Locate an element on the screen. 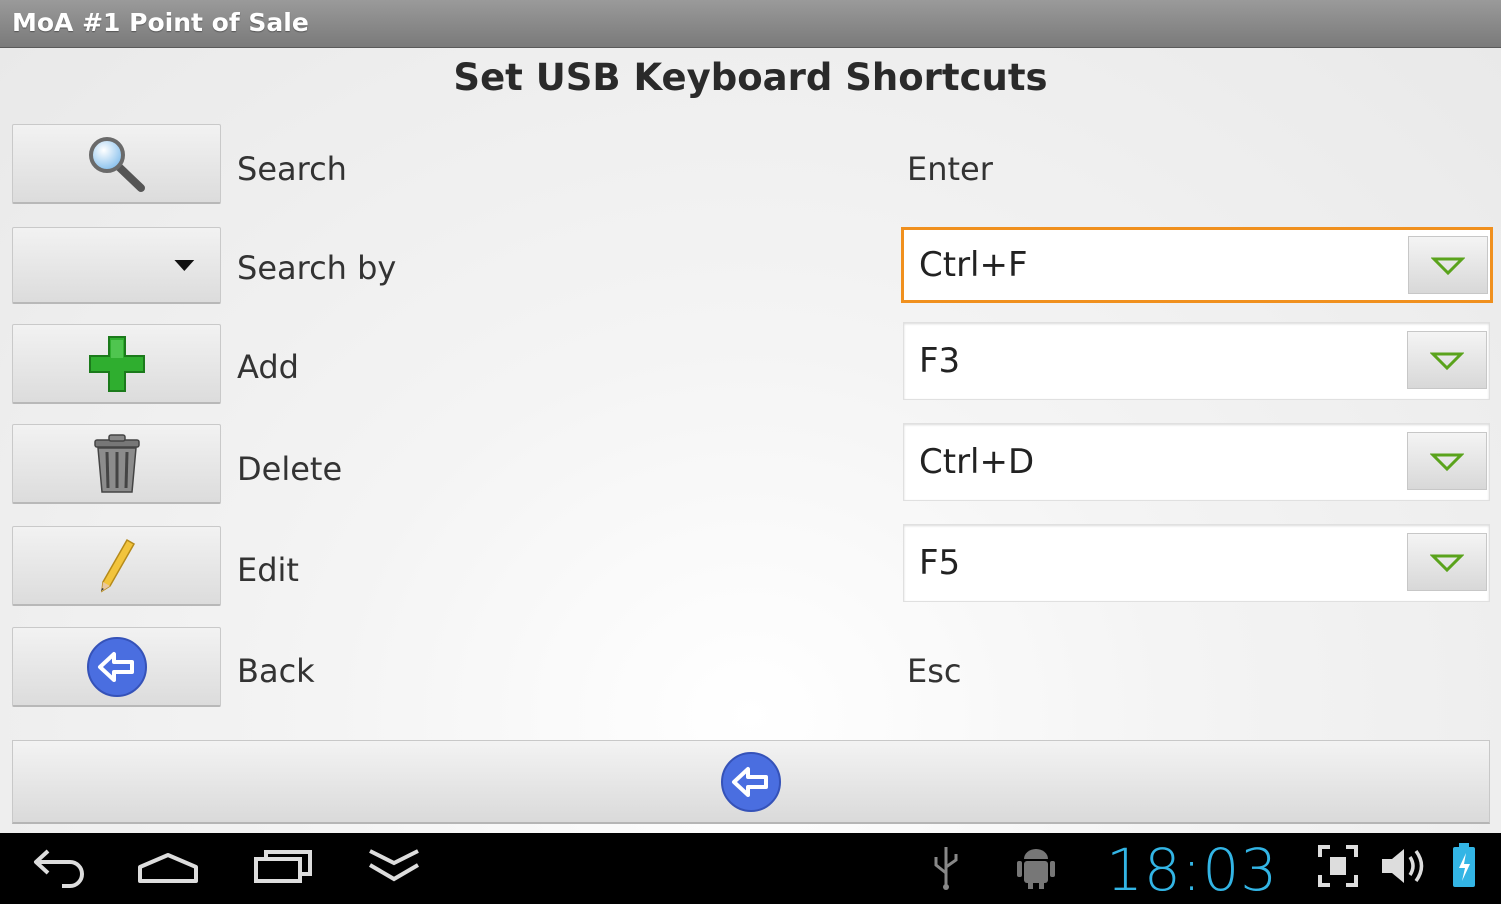  shortcut-delete-select: Ctrl+D is located at coordinates (1196, 462).